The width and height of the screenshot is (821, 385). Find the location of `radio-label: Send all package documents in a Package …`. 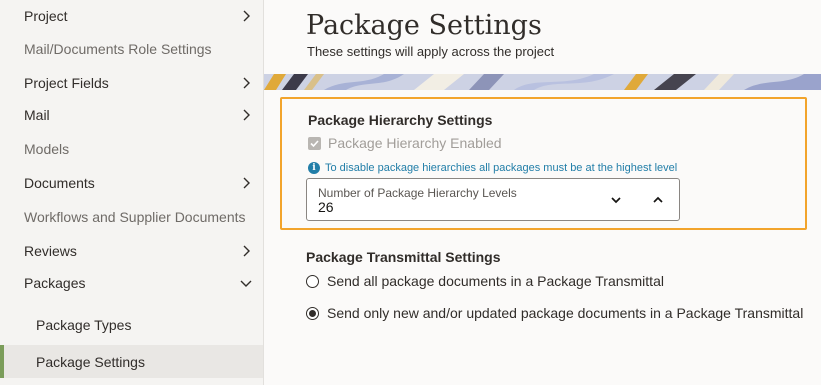

radio-label: Send all package documents in a Package … is located at coordinates (495, 281).